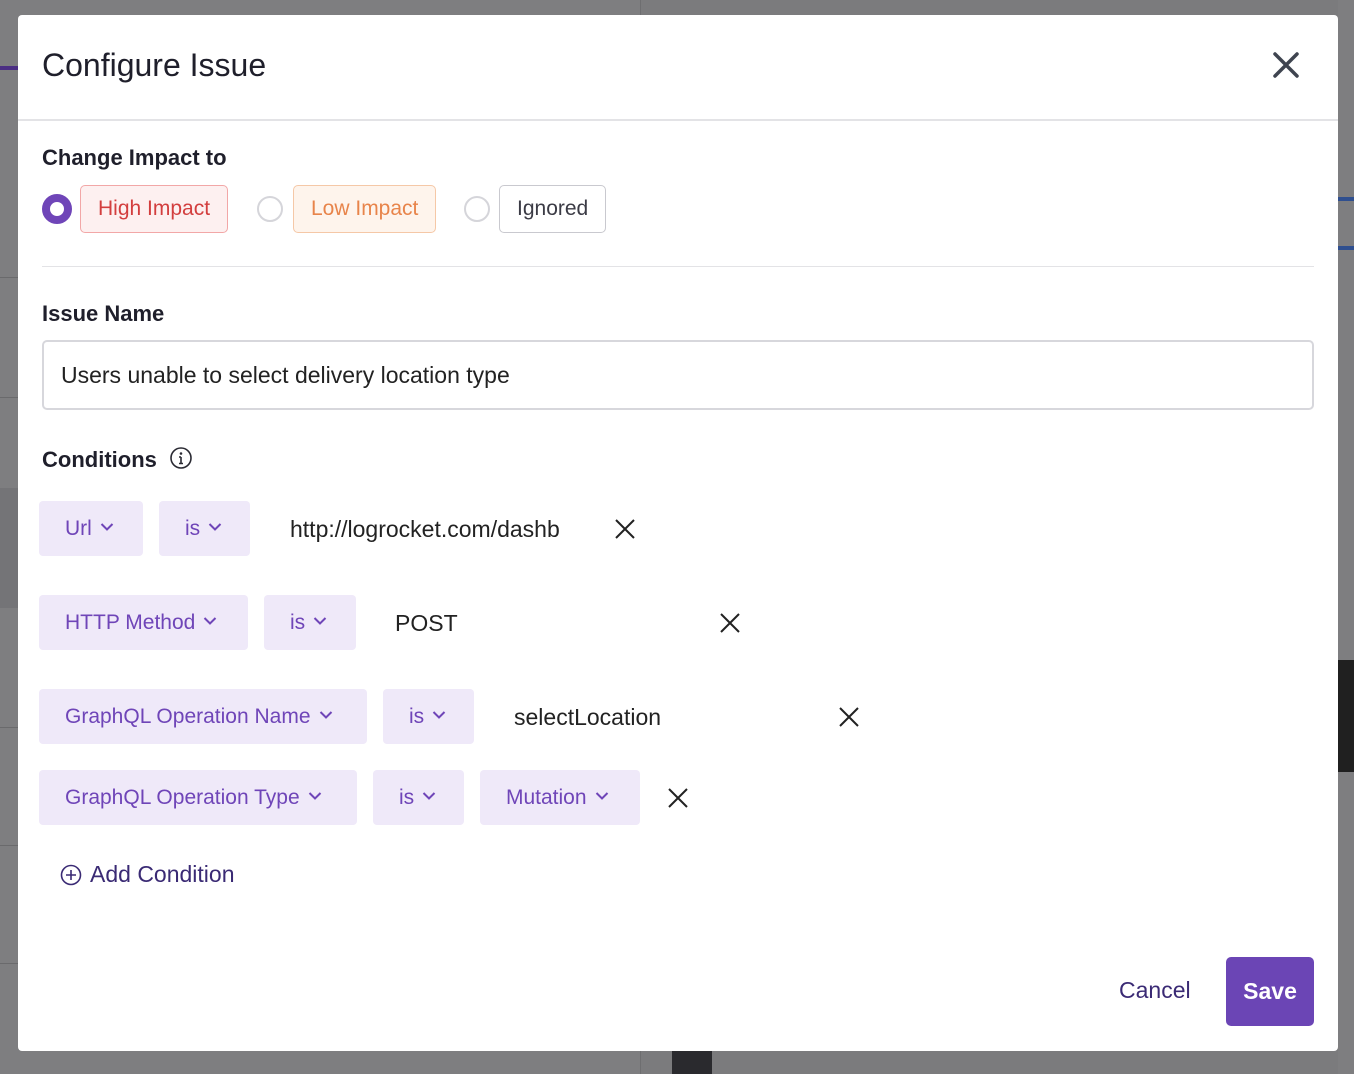  What do you see at coordinates (365, 209) in the screenshot?
I see `low-impact-option: Low Impact` at bounding box center [365, 209].